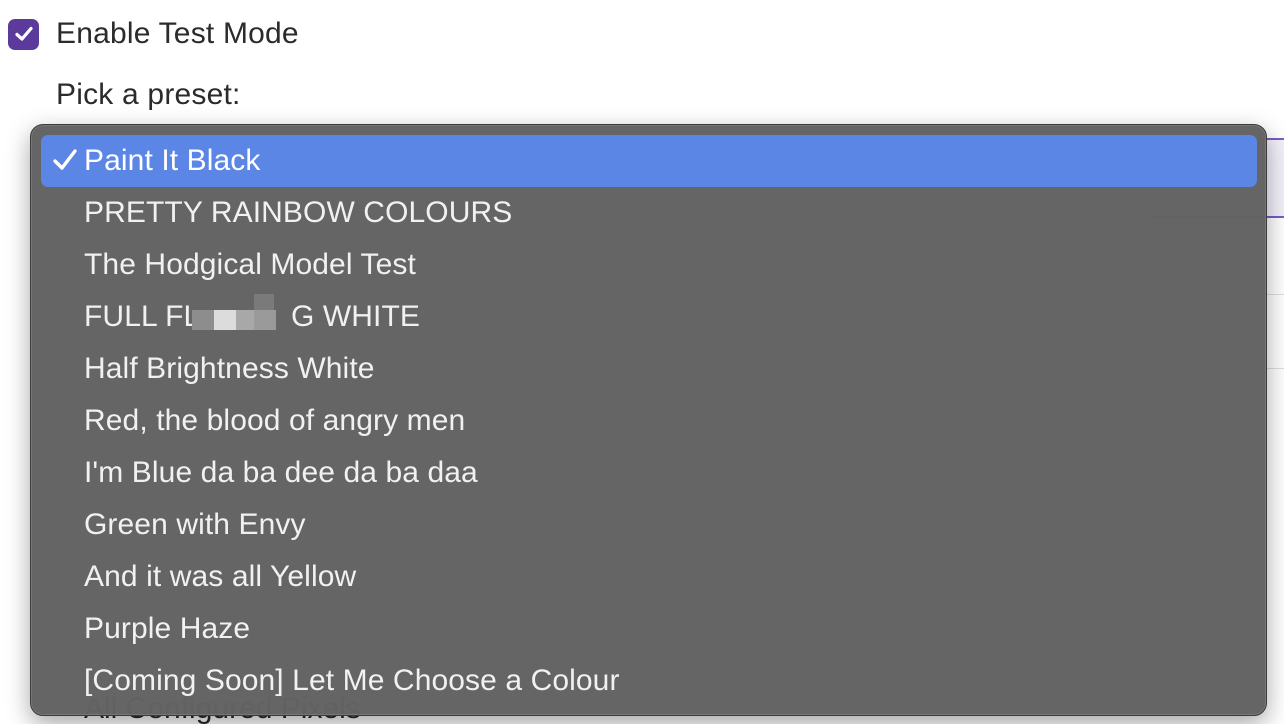 This screenshot has width=1284, height=724. Describe the element at coordinates (298, 212) in the screenshot. I see `option-label: PRETTY RAINBOW COLOURS` at that location.